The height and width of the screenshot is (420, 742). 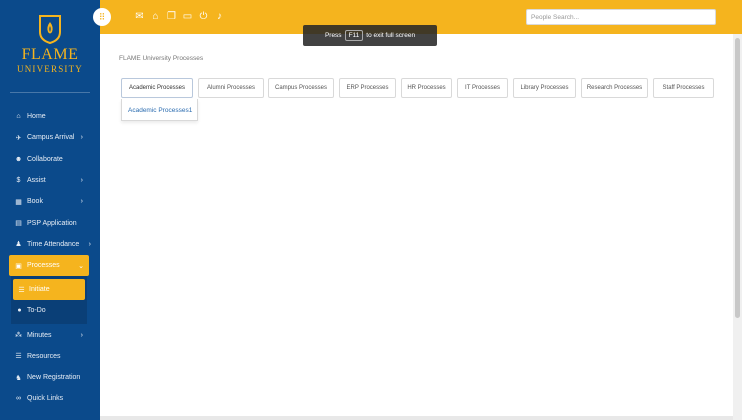 I want to click on sidebar-item-processes: ▣ Processes ⌄, so click(x=49, y=266).